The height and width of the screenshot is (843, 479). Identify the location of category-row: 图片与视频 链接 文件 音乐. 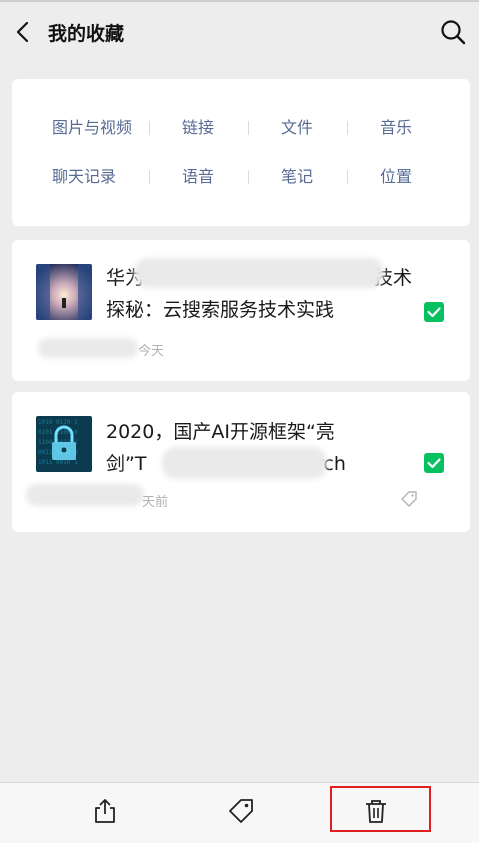
(241, 128).